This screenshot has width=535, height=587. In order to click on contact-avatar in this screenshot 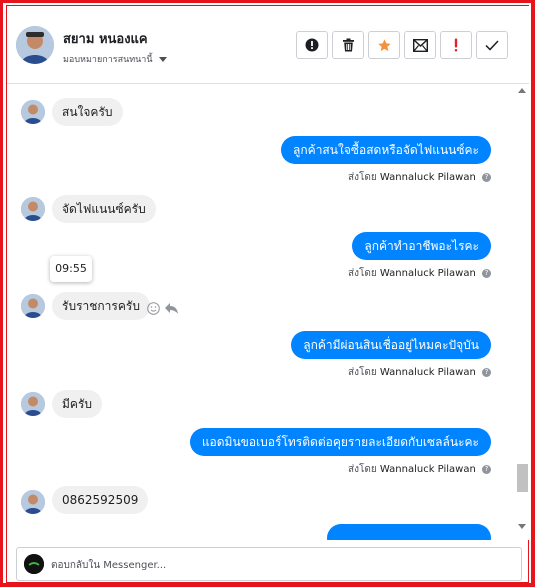, I will do `click(35, 45)`.